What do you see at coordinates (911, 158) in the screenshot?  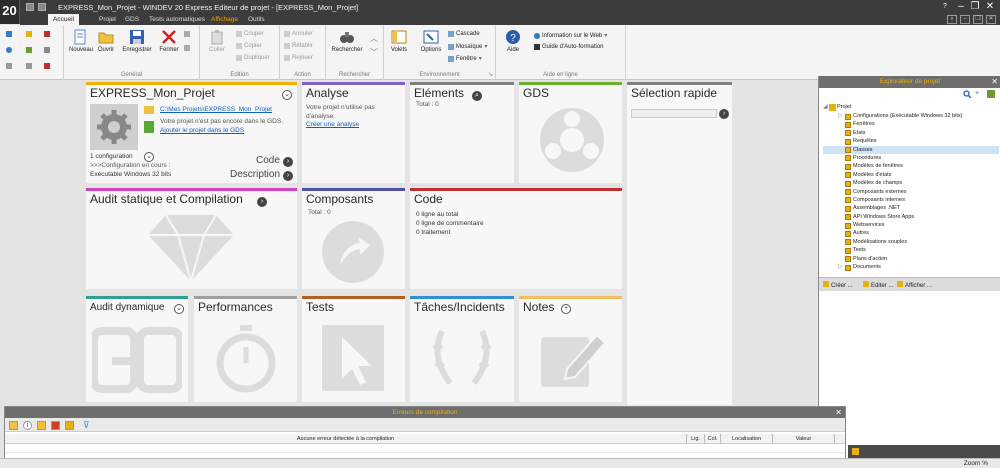 I see `tree-item: Procédures` at bounding box center [911, 158].